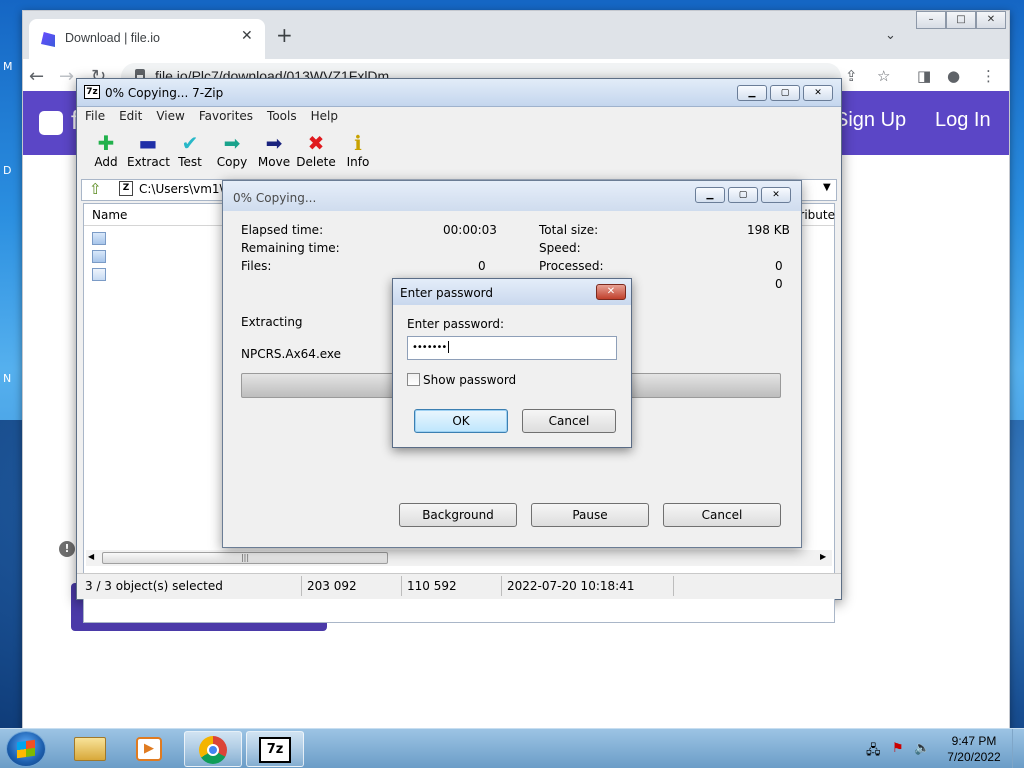  Describe the element at coordinates (988, 76) in the screenshot. I see `menu-kebab-icon: ⋮` at that location.